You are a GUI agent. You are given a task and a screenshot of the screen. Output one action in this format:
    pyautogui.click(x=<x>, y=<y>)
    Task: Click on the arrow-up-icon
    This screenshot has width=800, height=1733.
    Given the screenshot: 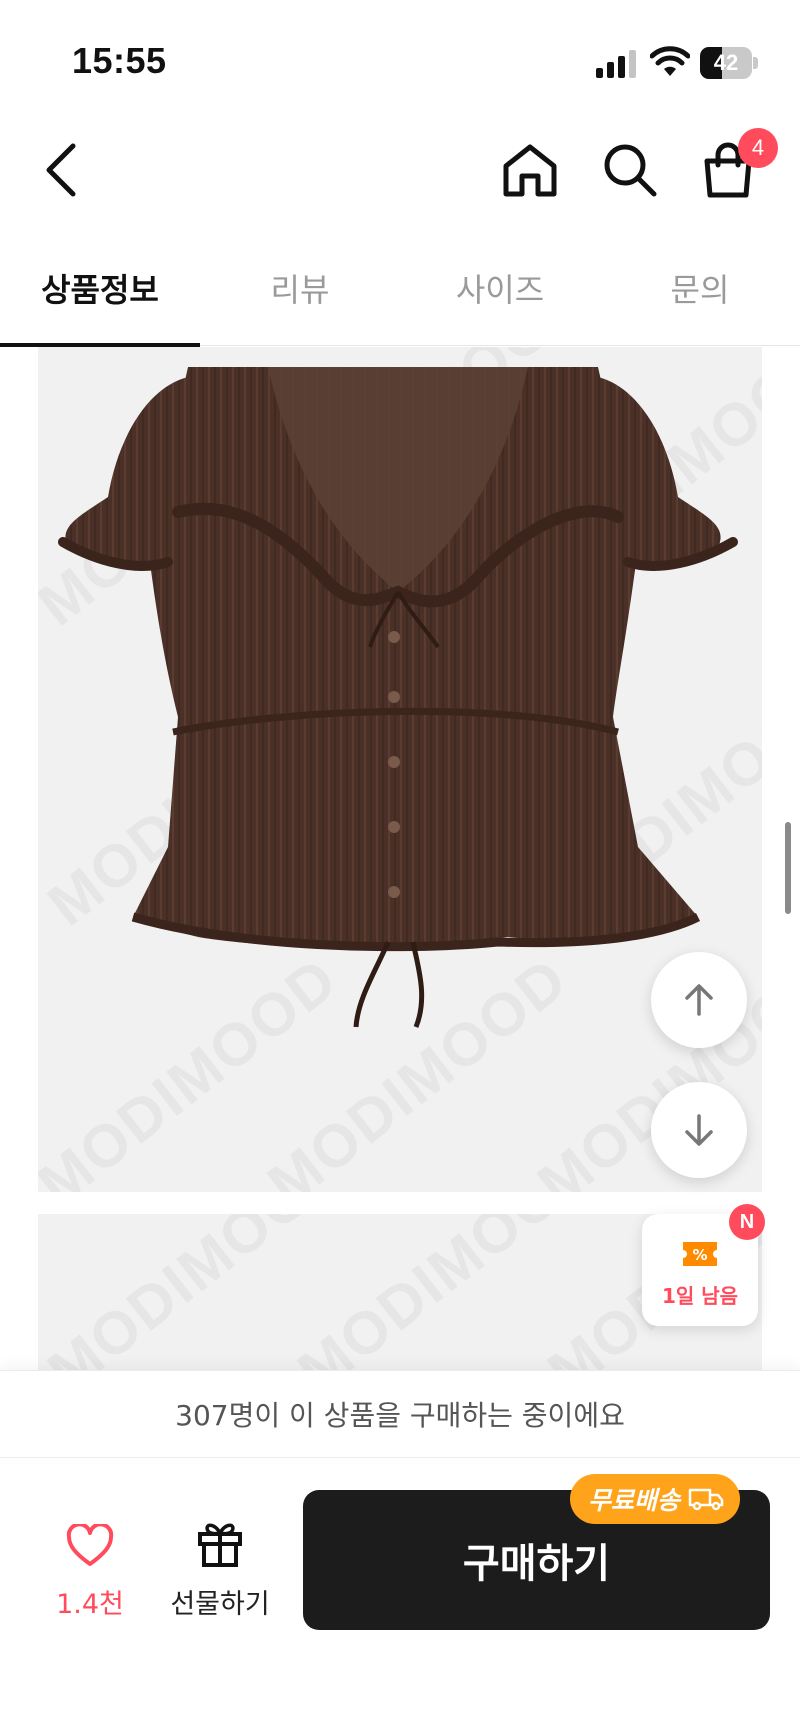 What is the action you would take?
    pyautogui.click(x=699, y=1000)
    